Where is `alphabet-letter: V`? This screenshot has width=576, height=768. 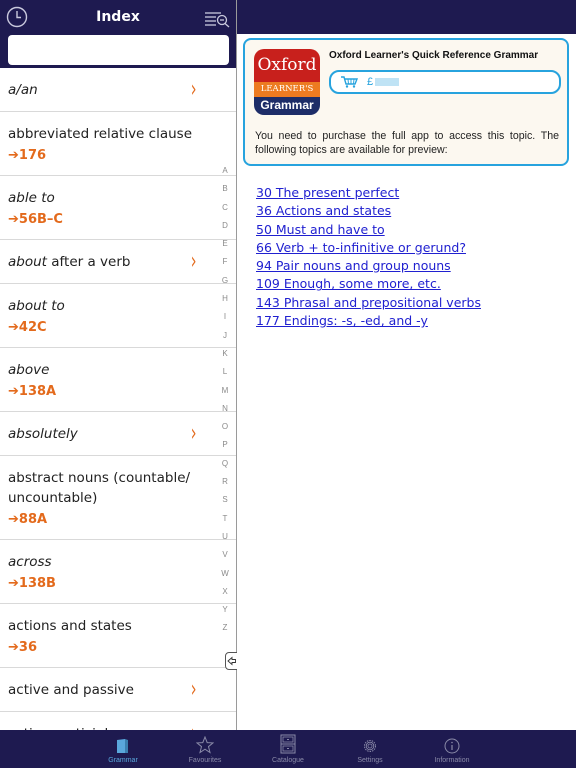 alphabet-letter: V is located at coordinates (225, 555).